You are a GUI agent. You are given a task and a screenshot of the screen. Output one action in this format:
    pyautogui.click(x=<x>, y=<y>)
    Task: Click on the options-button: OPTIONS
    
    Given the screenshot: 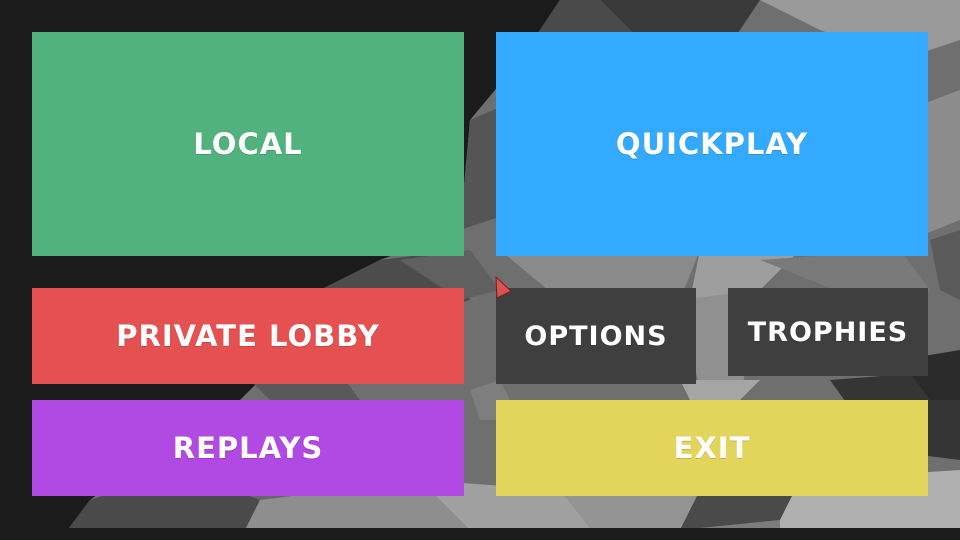 What is the action you would take?
    pyautogui.click(x=596, y=336)
    